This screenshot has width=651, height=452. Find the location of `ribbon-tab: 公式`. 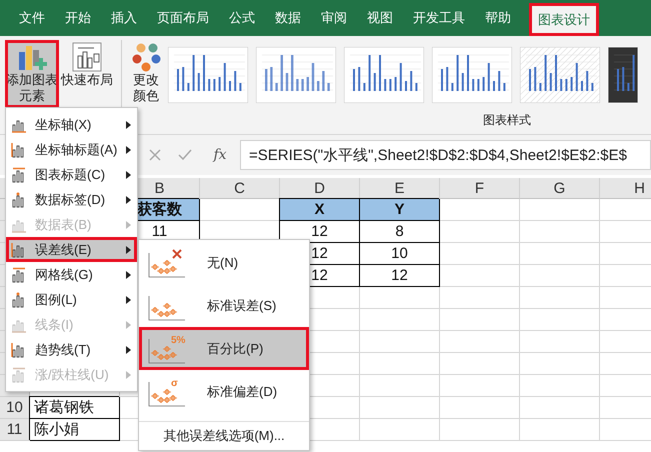

ribbon-tab: 公式 is located at coordinates (242, 18).